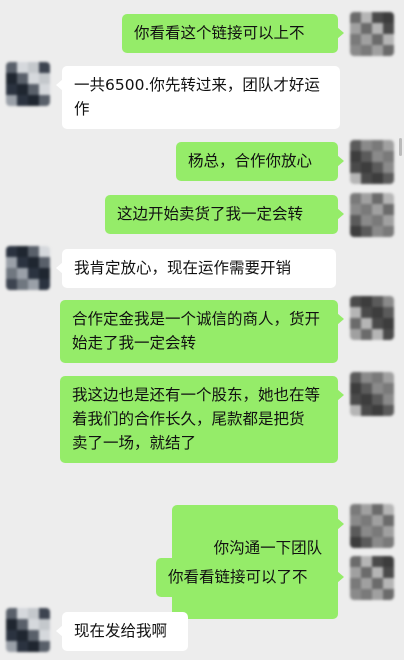 The height and width of the screenshot is (660, 404). I want to click on message-row: 杨总，合作你放心, so click(202, 162).